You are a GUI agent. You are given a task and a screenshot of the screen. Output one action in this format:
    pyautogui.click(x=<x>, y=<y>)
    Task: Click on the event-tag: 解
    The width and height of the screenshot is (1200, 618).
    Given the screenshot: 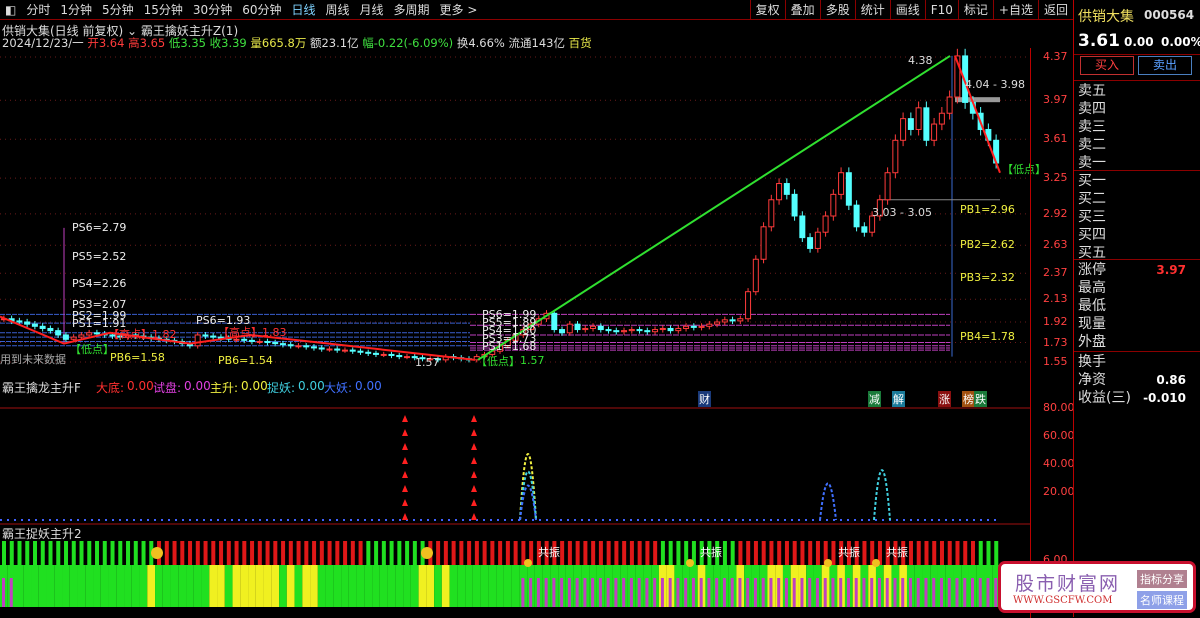 What is the action you would take?
    pyautogui.click(x=898, y=399)
    